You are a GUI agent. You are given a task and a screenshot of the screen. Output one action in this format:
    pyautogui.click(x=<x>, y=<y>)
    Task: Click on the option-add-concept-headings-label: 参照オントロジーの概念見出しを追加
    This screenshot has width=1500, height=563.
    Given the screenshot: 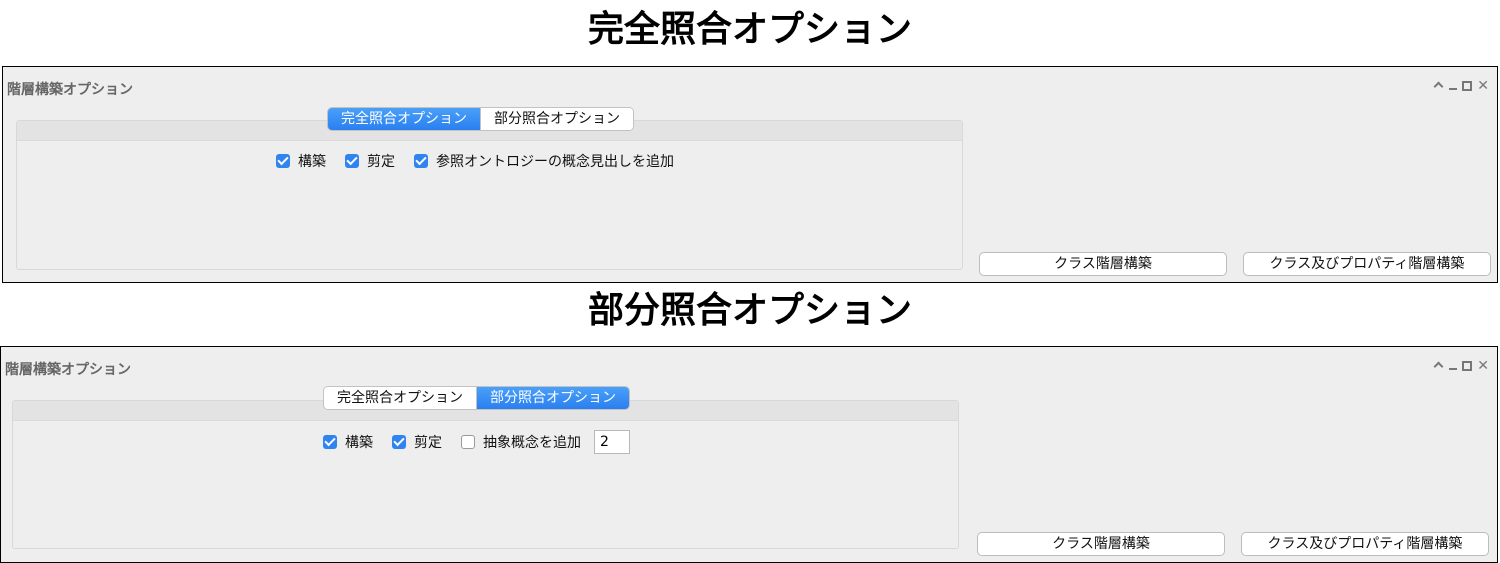 What is the action you would take?
    pyautogui.click(x=555, y=162)
    